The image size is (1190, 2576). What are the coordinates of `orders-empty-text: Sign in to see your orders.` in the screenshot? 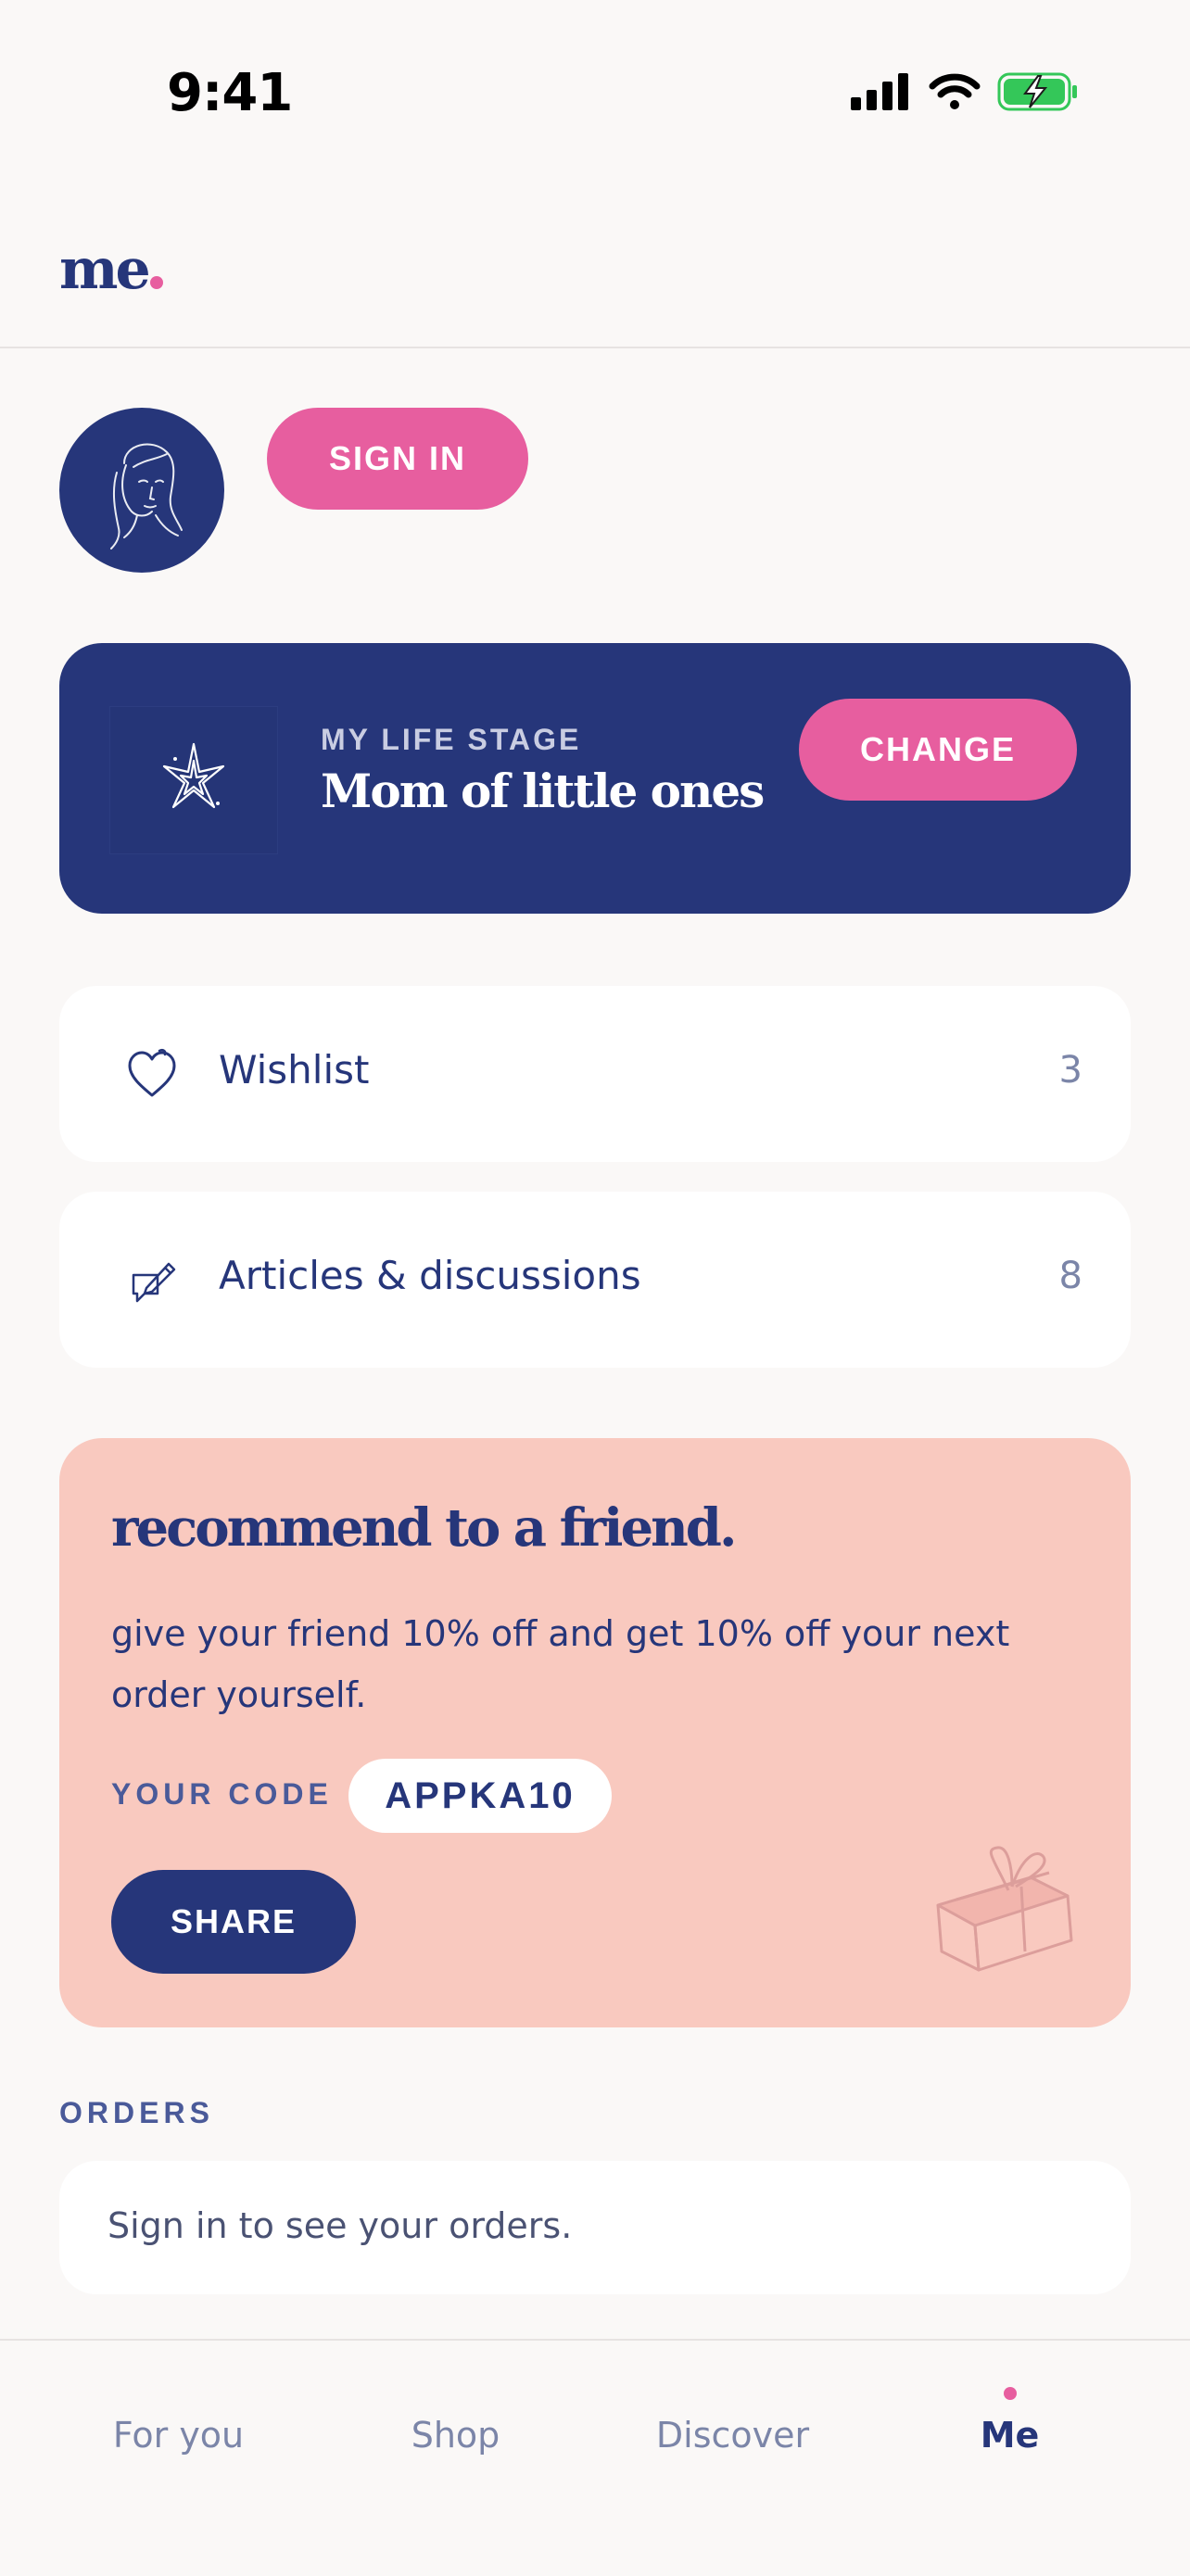 It's located at (340, 2226).